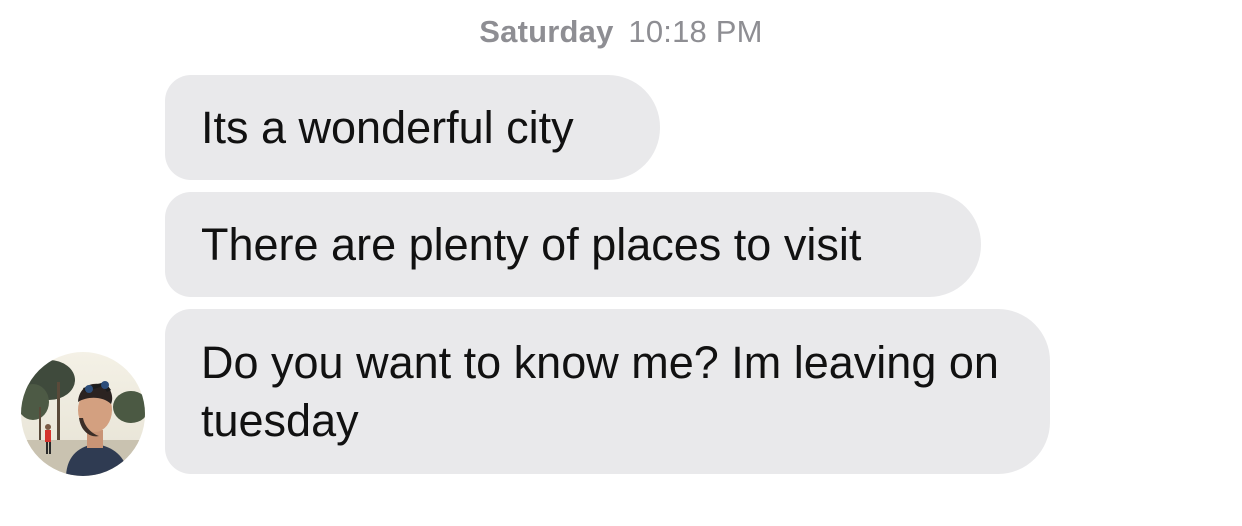 This screenshot has width=1242, height=526. What do you see at coordinates (695, 31) in the screenshot?
I see `timestamp-time: 10:18 PM` at bounding box center [695, 31].